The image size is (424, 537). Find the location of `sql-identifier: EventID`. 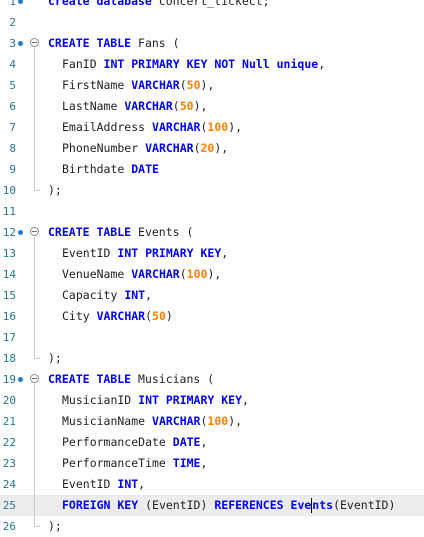

sql-identifier: EventID is located at coordinates (90, 484).